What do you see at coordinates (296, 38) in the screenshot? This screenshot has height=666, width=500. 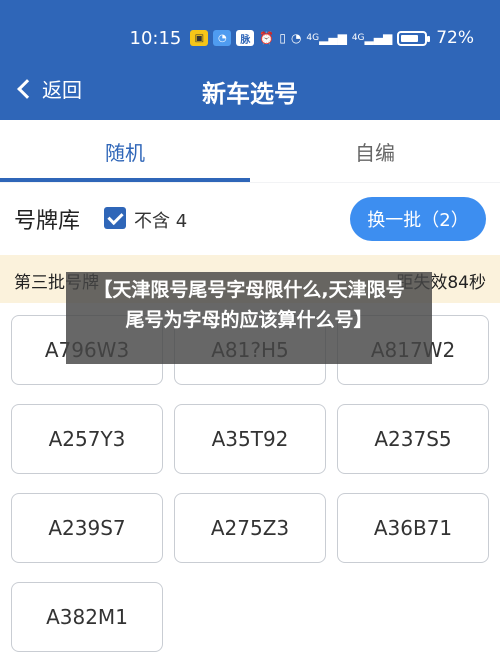 I see `wifi-icon: ◔` at bounding box center [296, 38].